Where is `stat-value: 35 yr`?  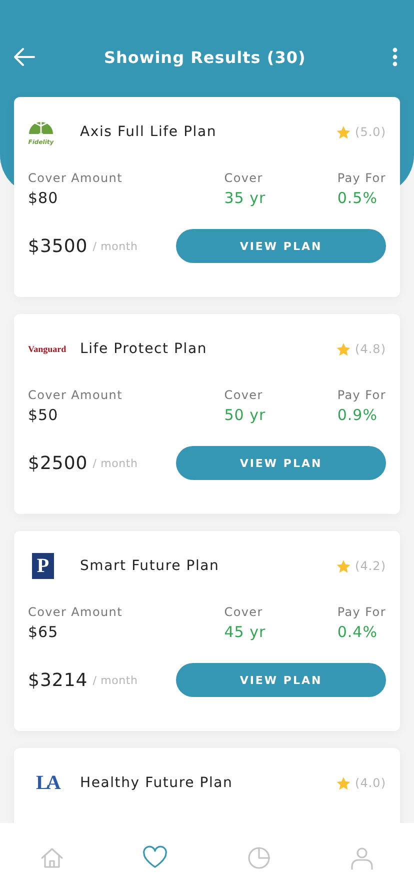 stat-value: 35 yr is located at coordinates (245, 198).